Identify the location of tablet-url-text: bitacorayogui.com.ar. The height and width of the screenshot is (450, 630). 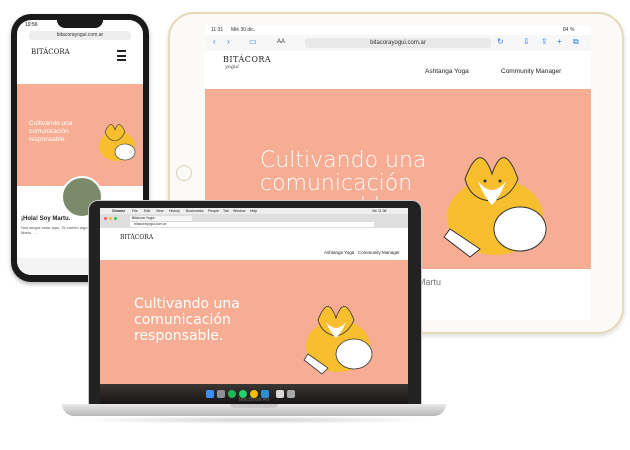
(398, 43).